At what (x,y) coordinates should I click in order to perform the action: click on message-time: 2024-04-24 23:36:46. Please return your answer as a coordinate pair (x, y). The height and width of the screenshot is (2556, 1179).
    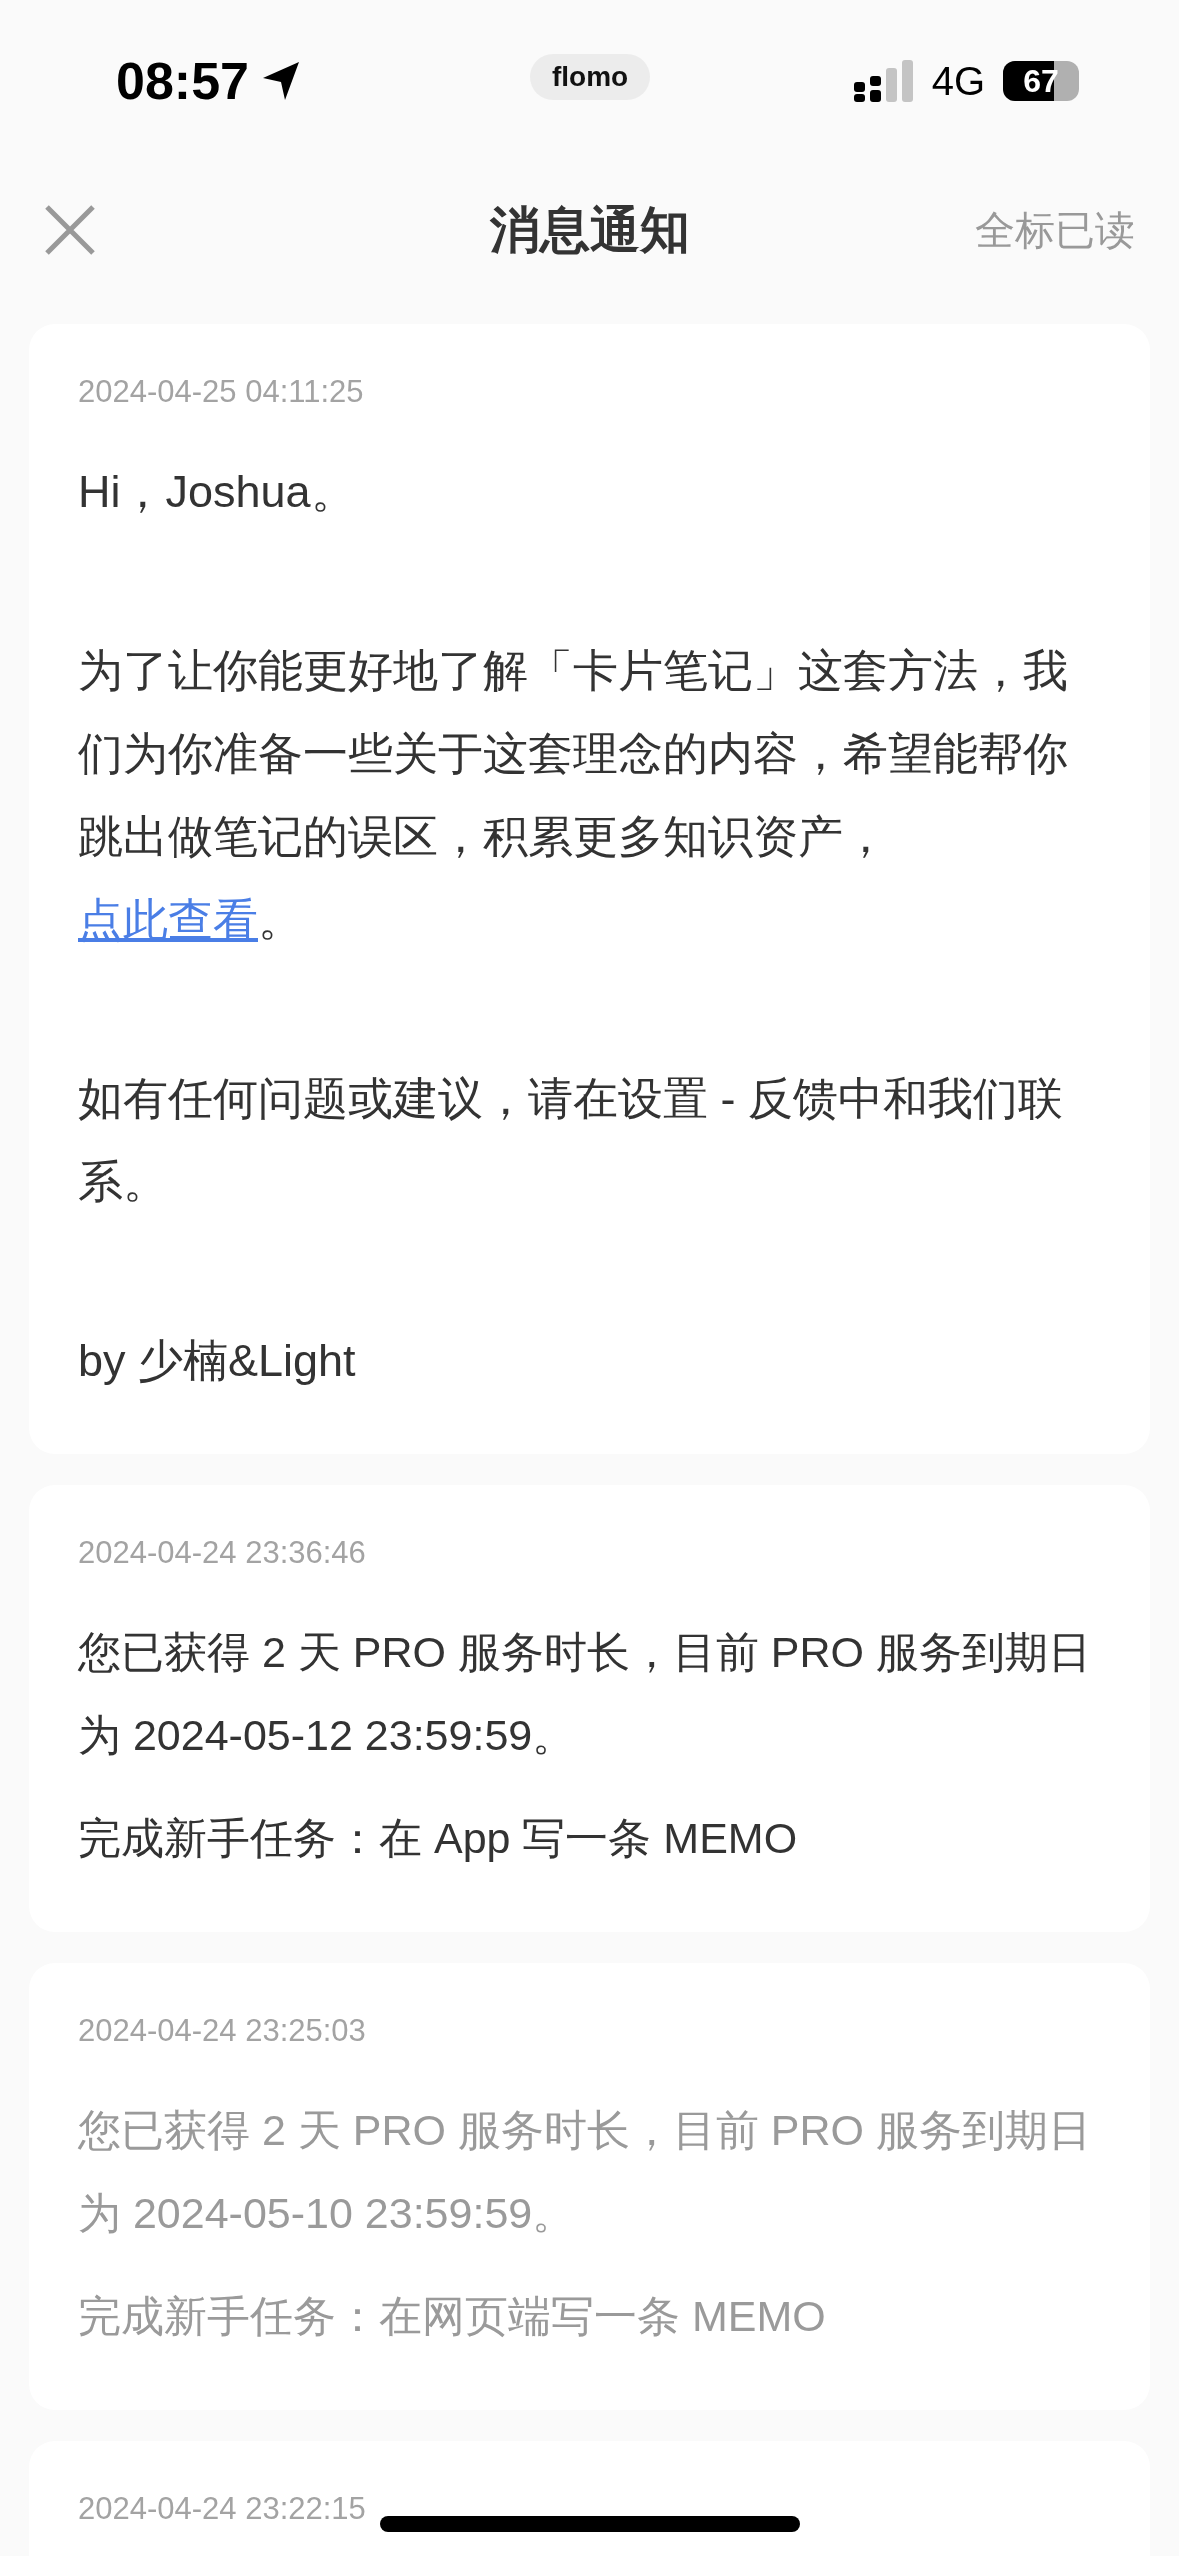
    Looking at the image, I should click on (222, 1553).